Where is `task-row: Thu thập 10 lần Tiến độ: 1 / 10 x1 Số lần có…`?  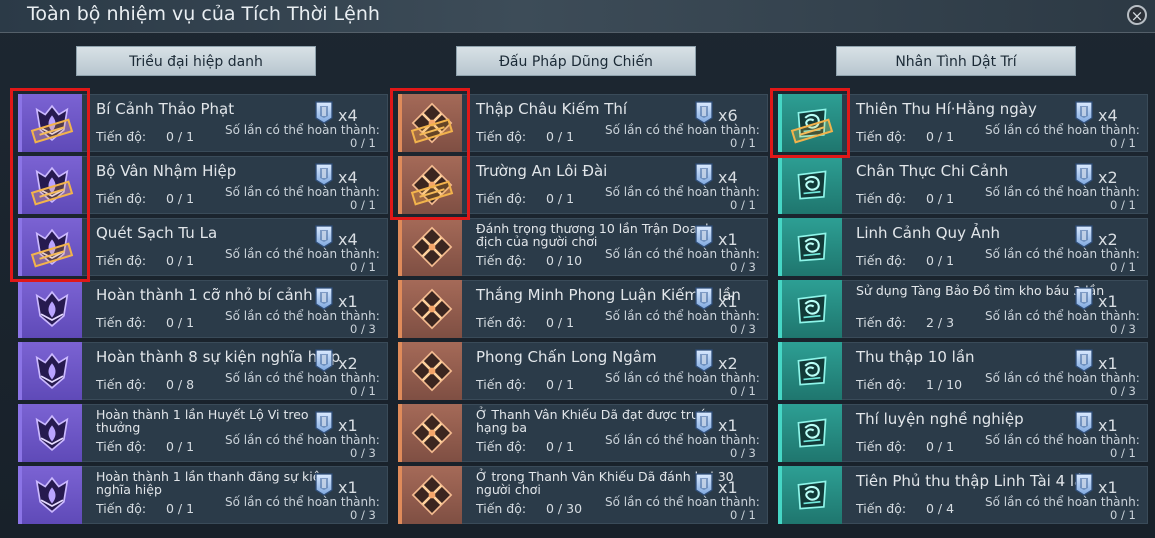
task-row: Thu thập 10 lần Tiến độ: 1 / 10 x1 Số lần có… is located at coordinates (963, 371).